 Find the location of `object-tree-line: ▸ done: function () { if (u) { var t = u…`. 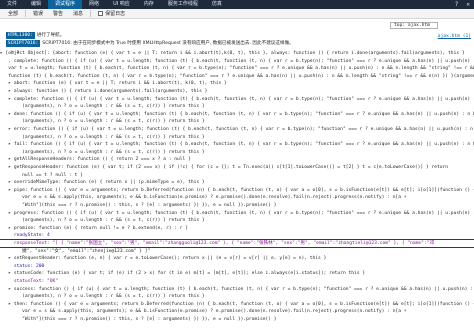

object-tree-line: ▸ done: function () { if (u) { var t = u… is located at coordinates (237, 114).